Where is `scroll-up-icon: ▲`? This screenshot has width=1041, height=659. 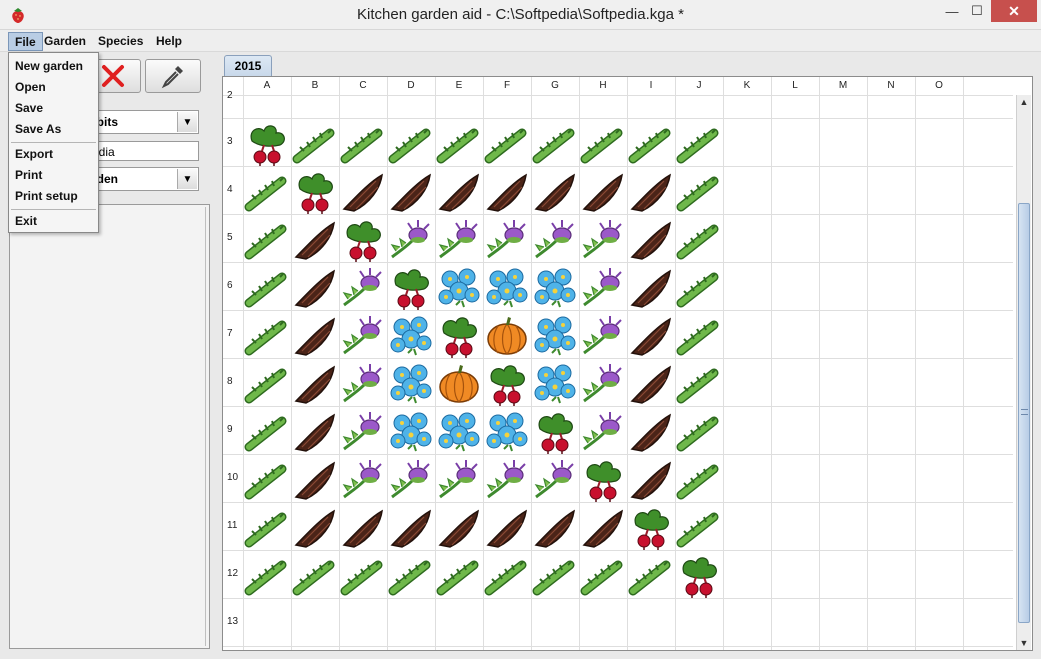 scroll-up-icon: ▲ is located at coordinates (1024, 102).